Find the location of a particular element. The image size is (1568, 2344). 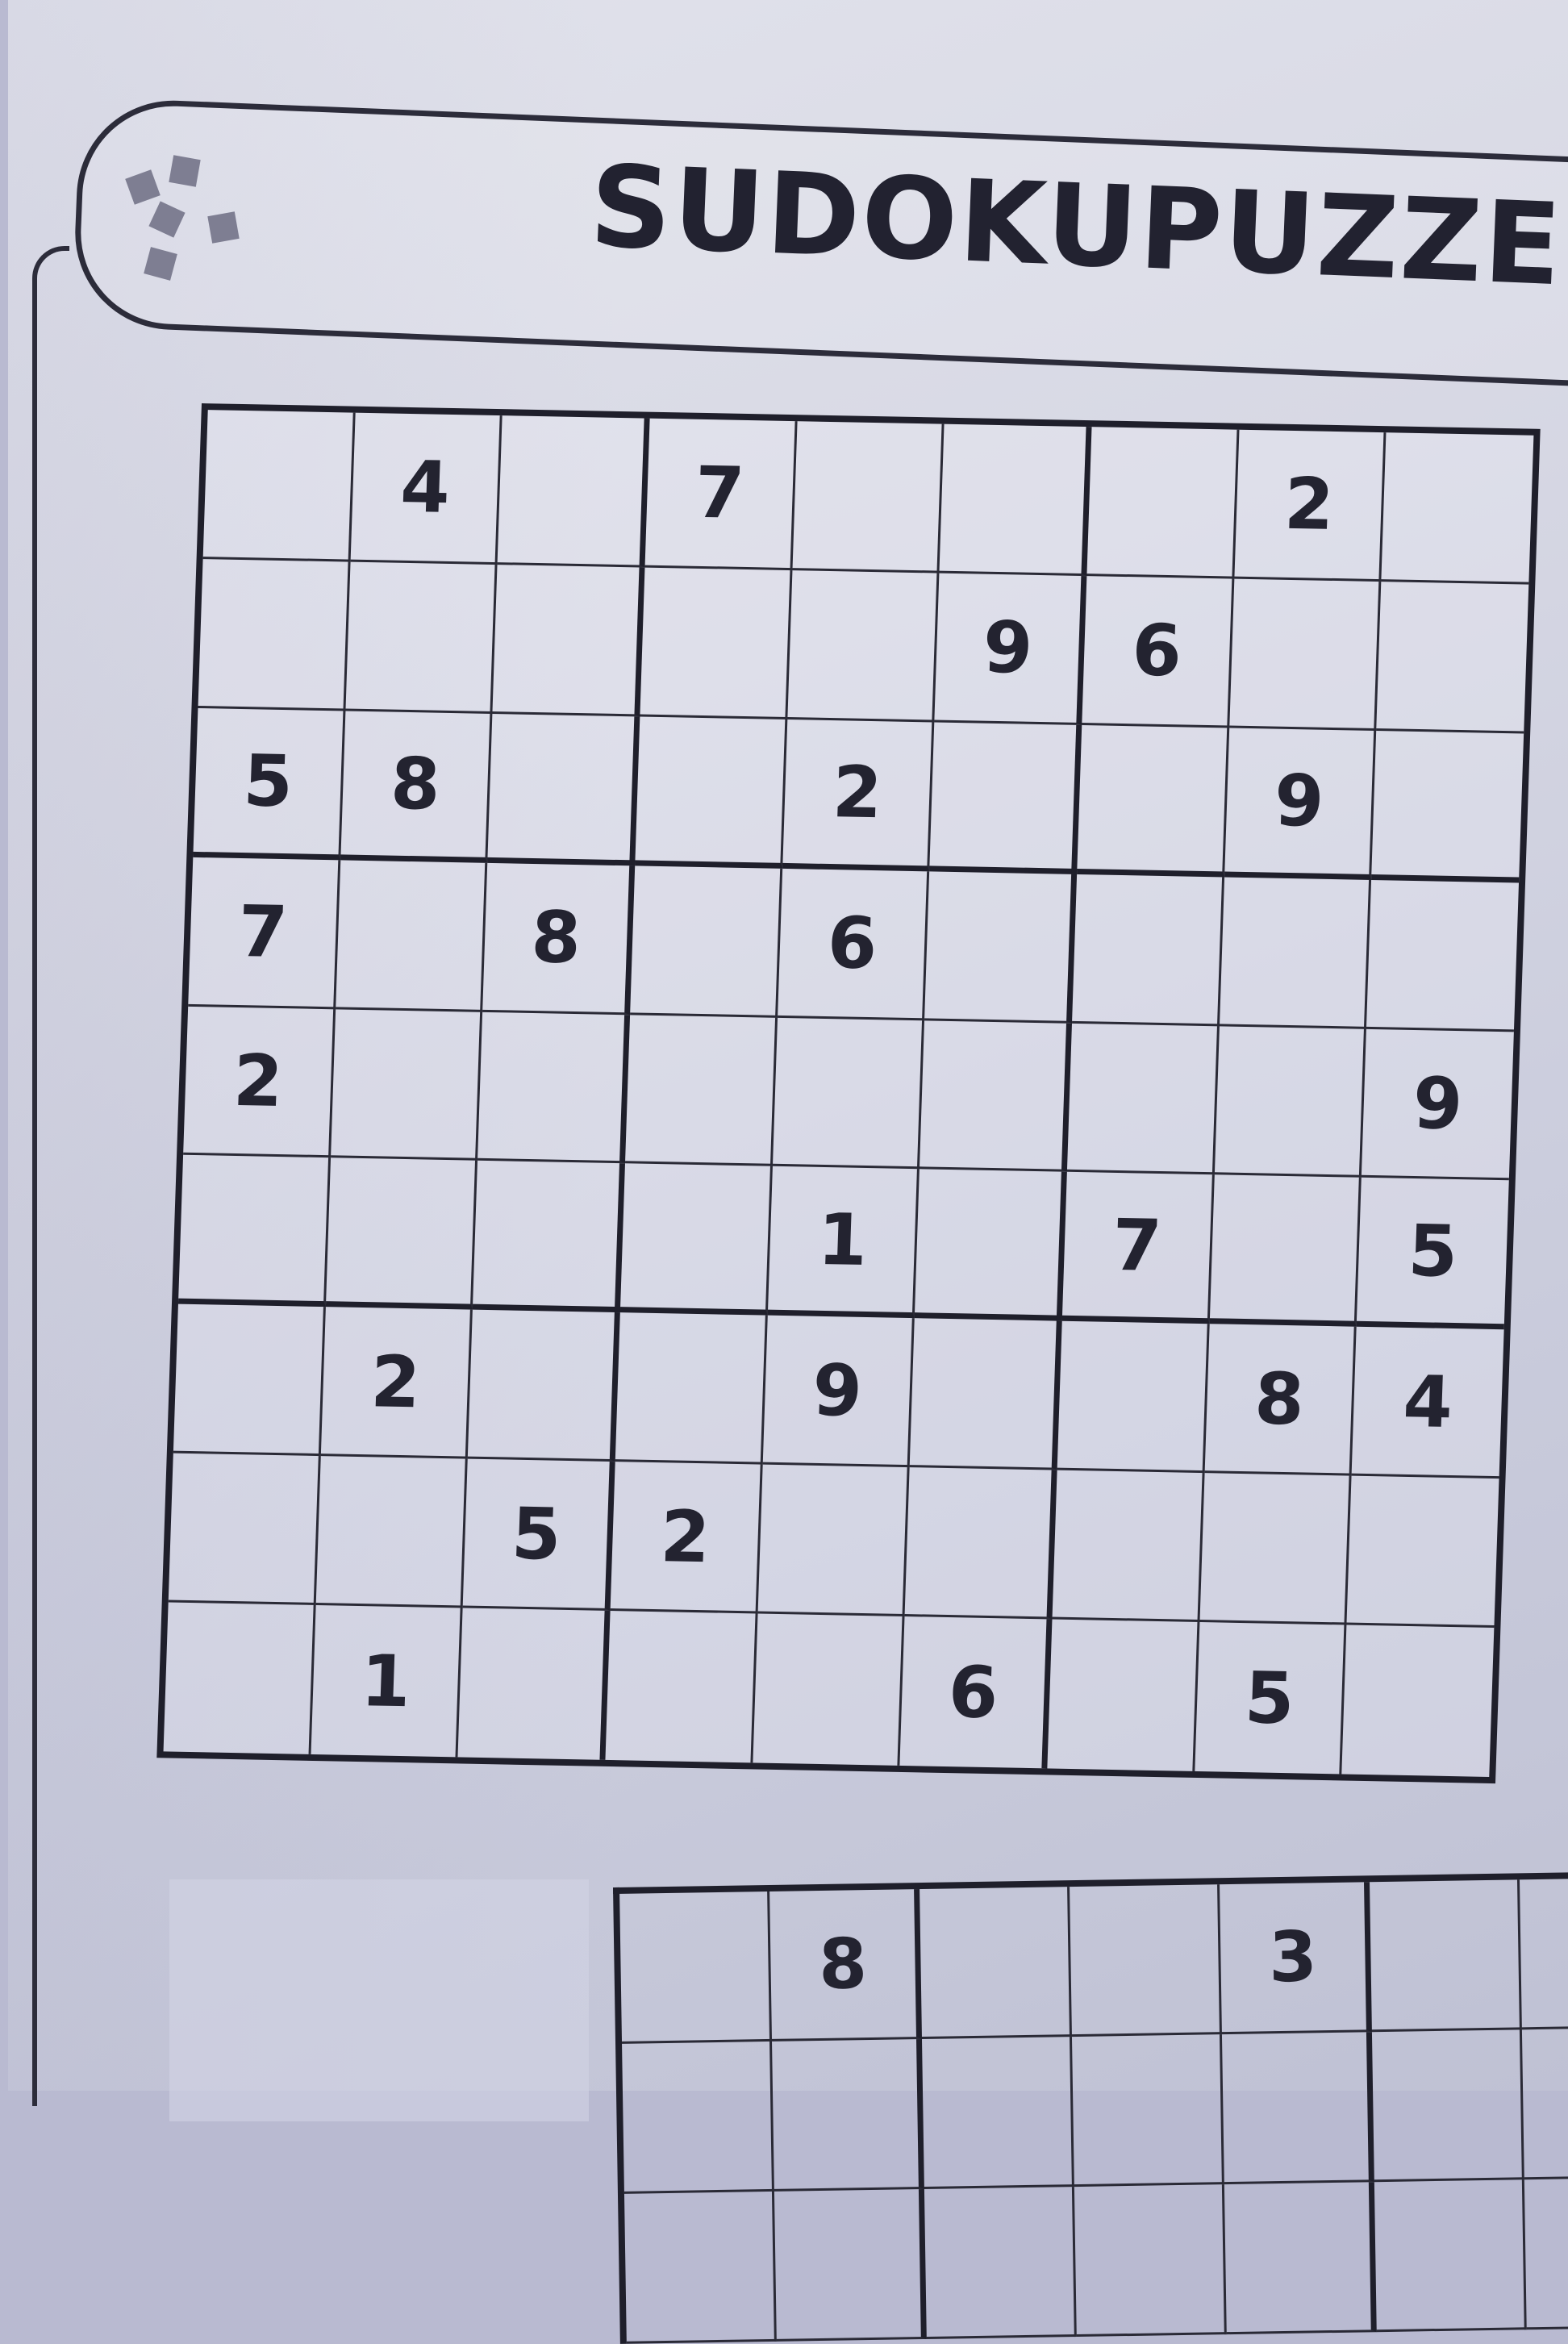

next-sudoku-cell: 8 is located at coordinates (846, 1965).